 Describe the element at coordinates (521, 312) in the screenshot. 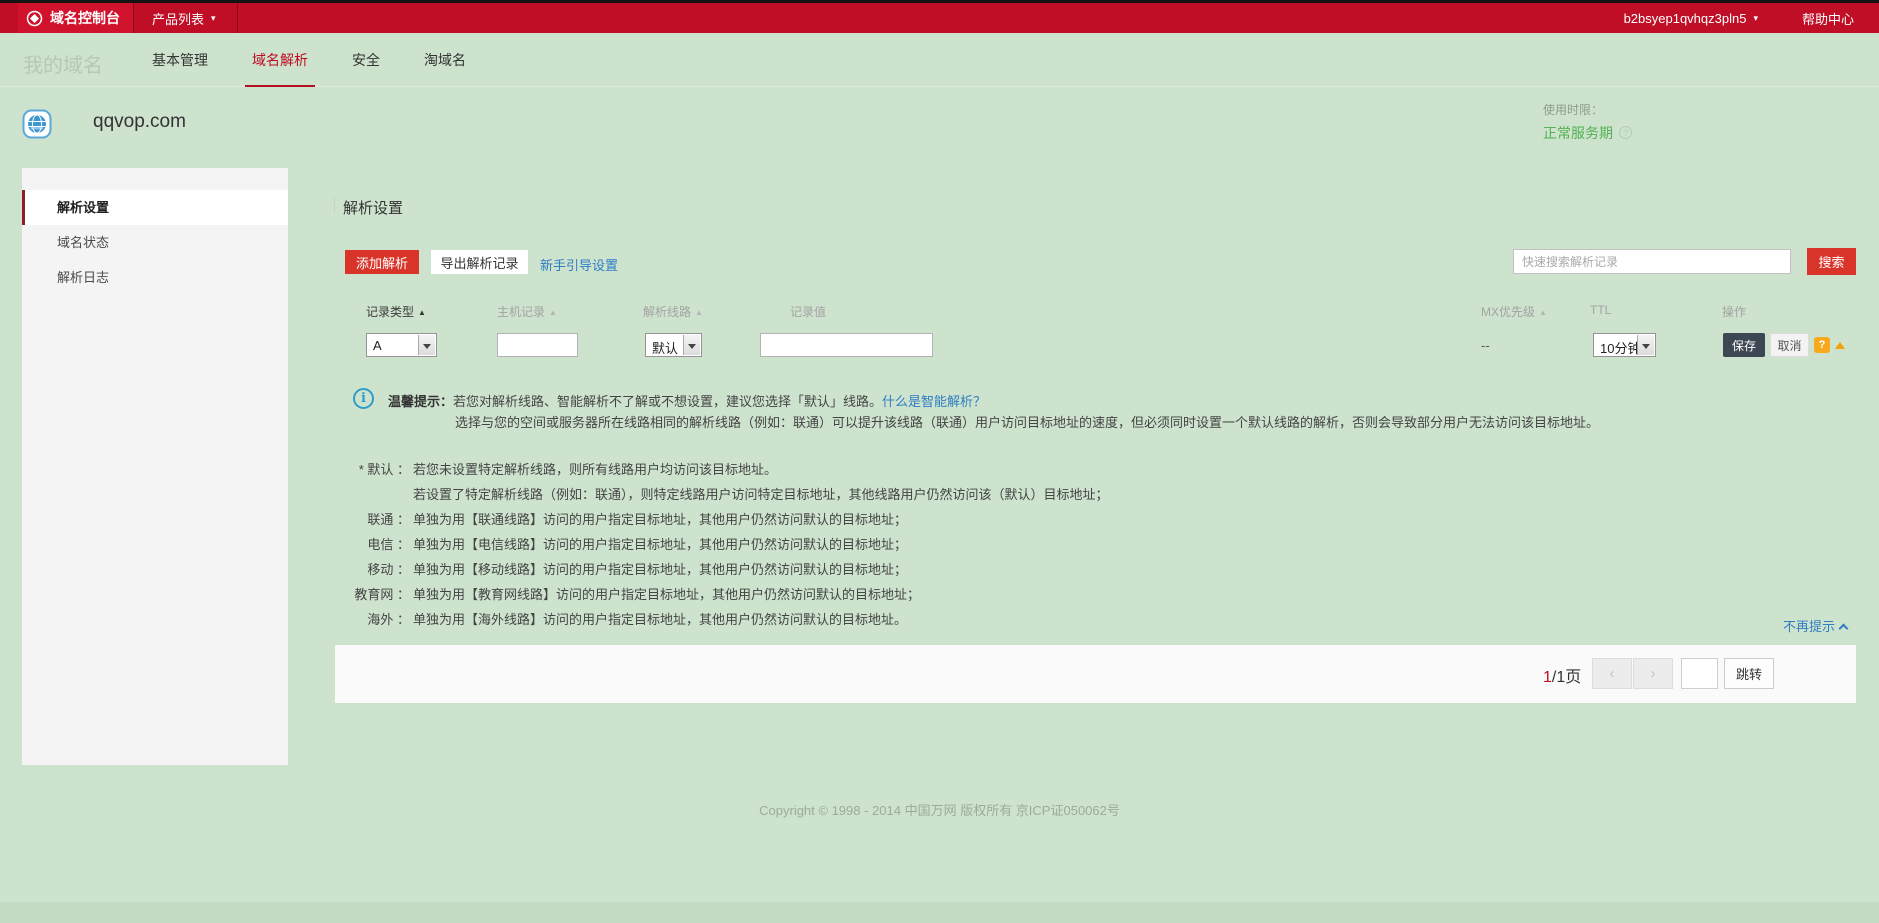

I see `col-label: 主机记录` at that location.